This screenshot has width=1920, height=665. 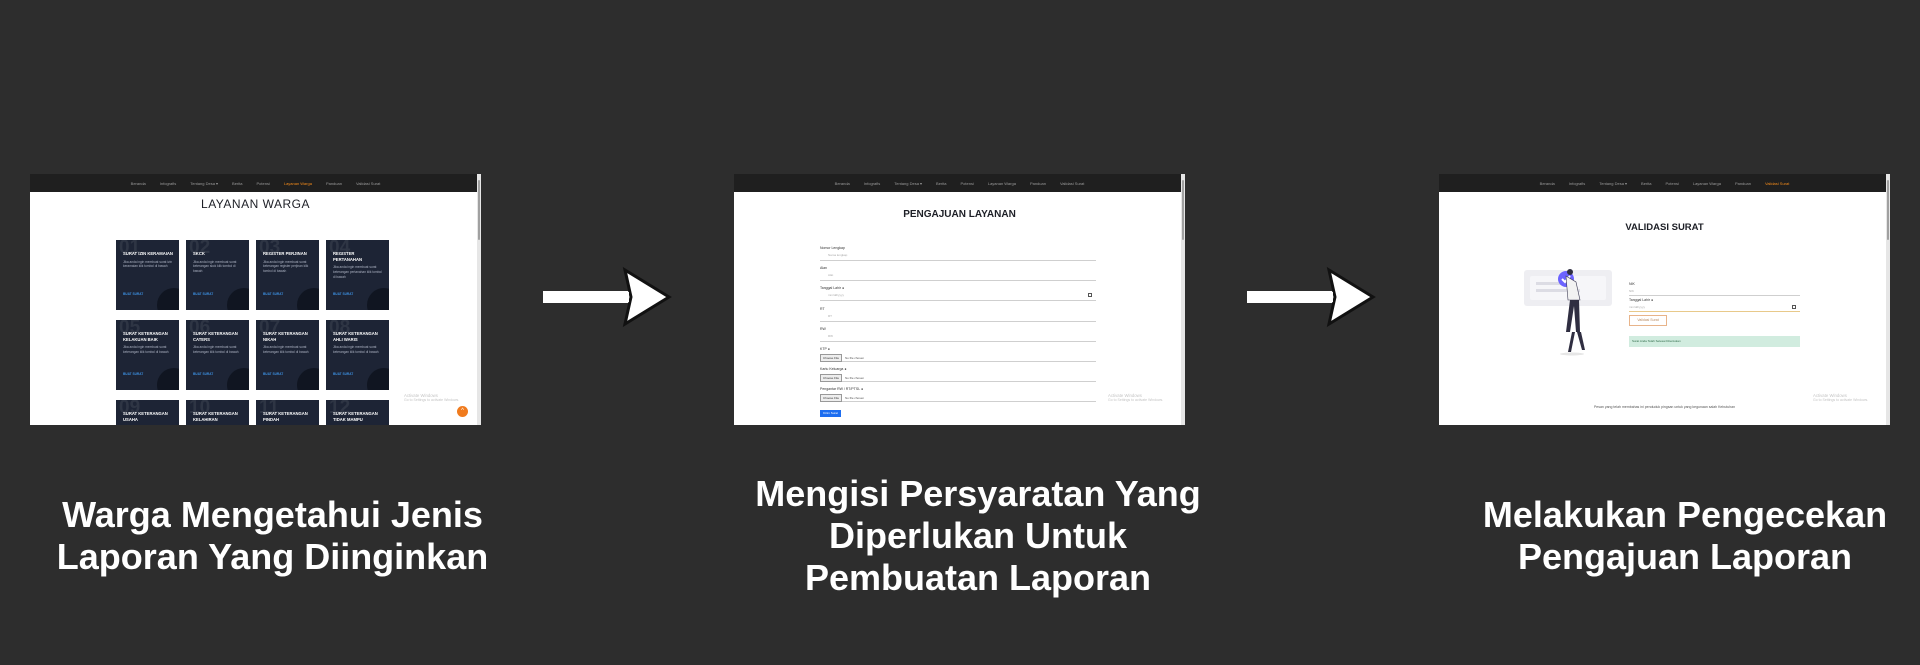 I want to click on service-card: 10 SURAT KETERANGAN KELAHIRAN, so click(x=217, y=412).